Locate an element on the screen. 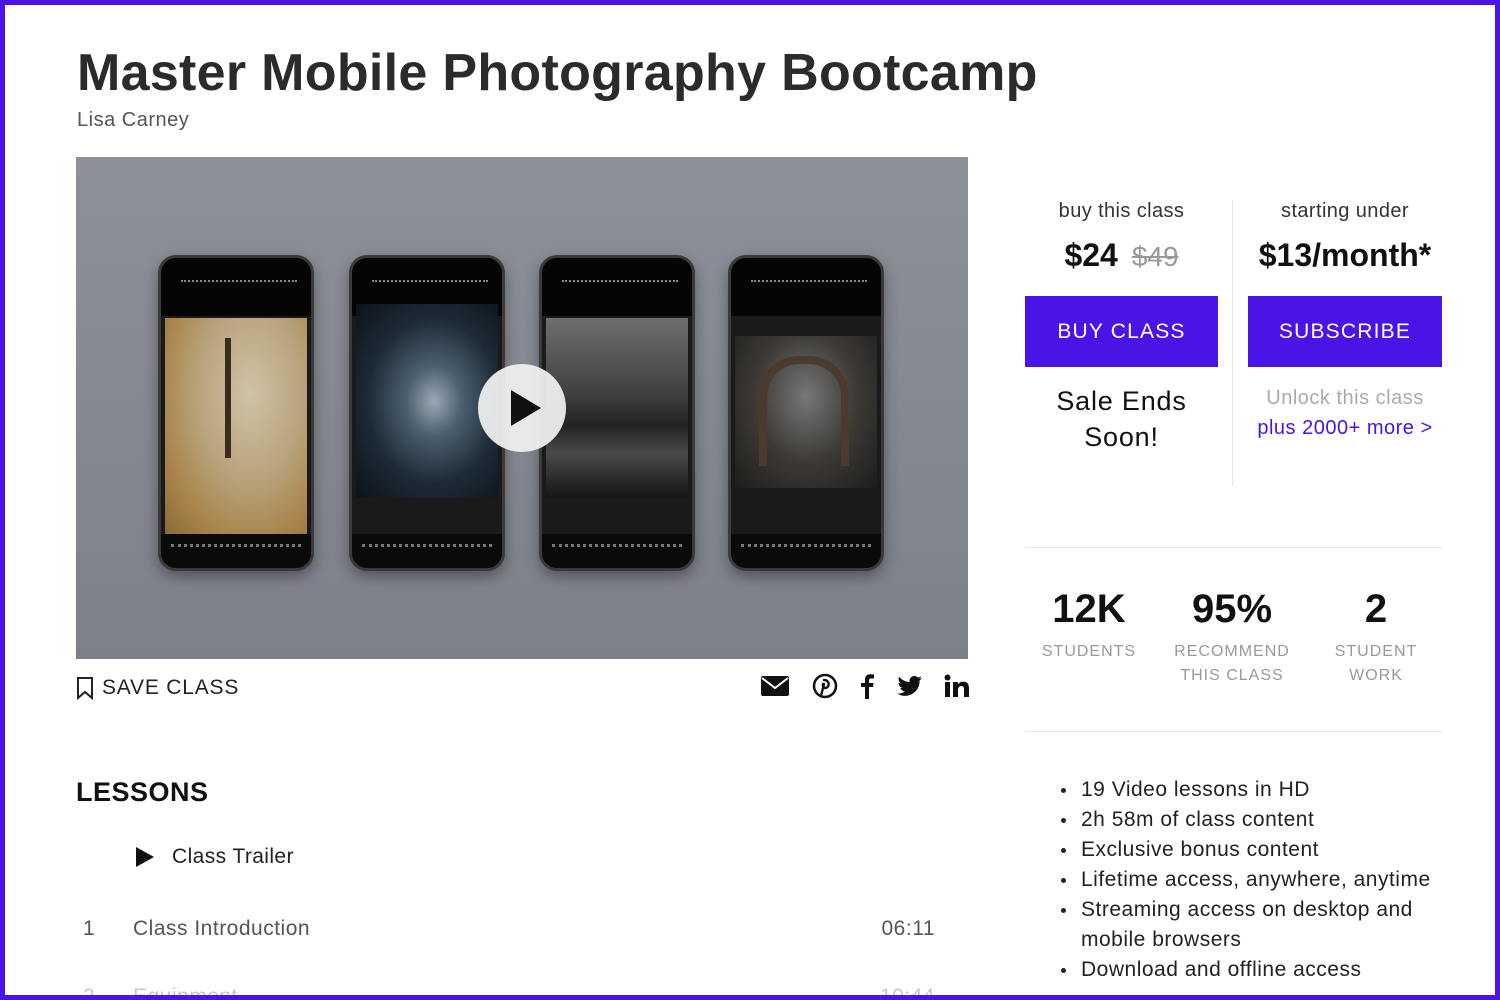 The width and height of the screenshot is (1500, 1000). email-icon is located at coordinates (775, 686).